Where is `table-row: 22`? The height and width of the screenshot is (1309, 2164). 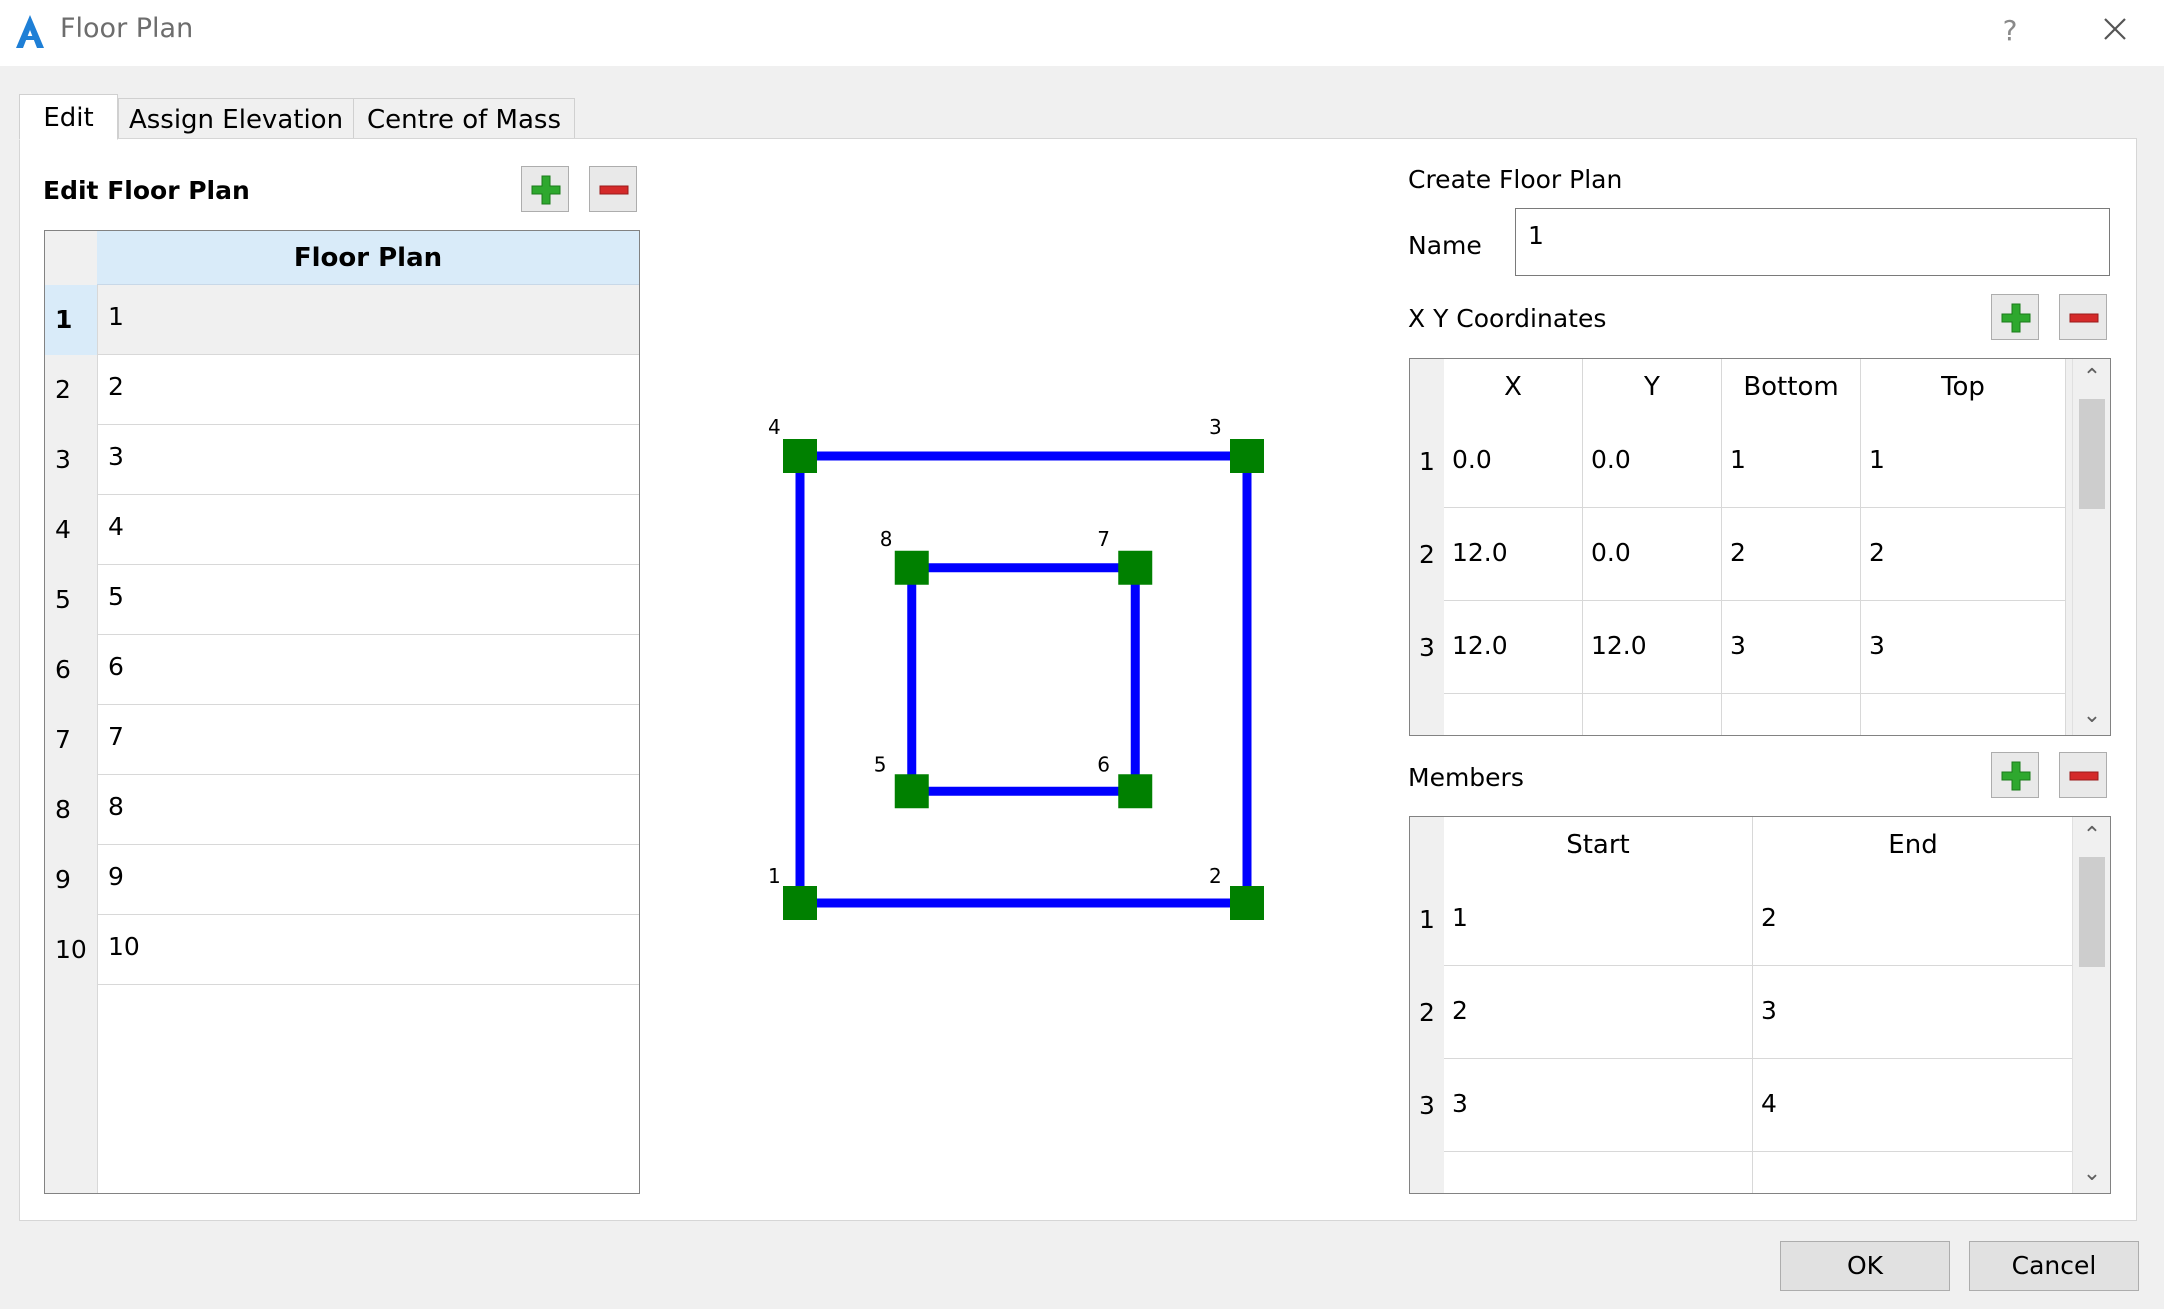
table-row: 22 is located at coordinates (342, 390).